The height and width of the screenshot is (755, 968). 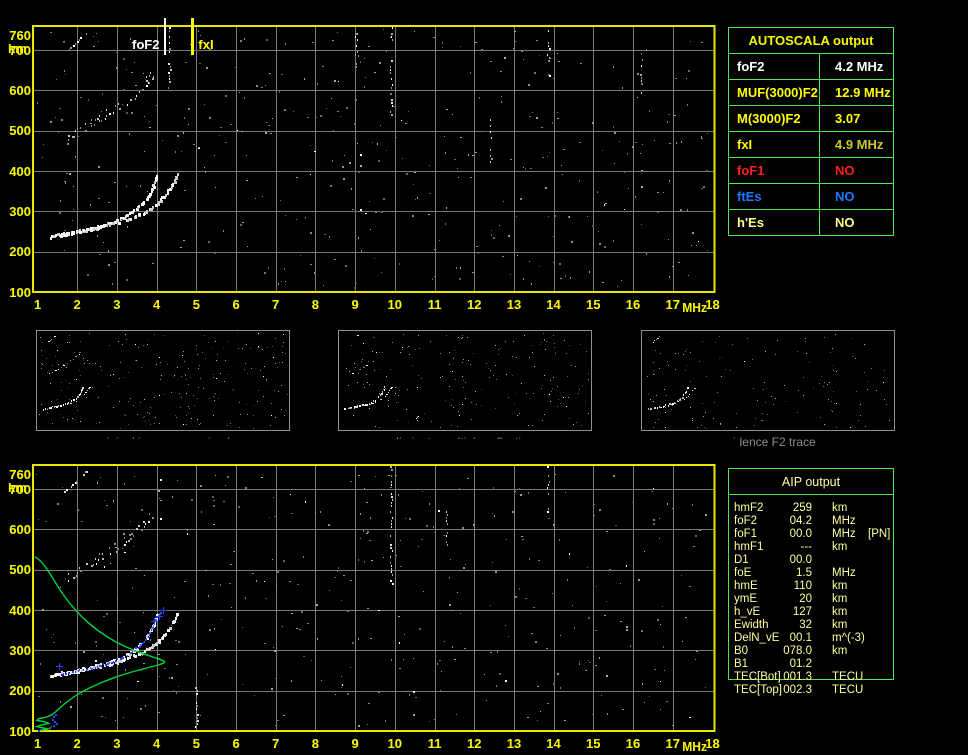 What do you see at coordinates (800, 638) in the screenshot?
I see `aip-value: 00.1` at bounding box center [800, 638].